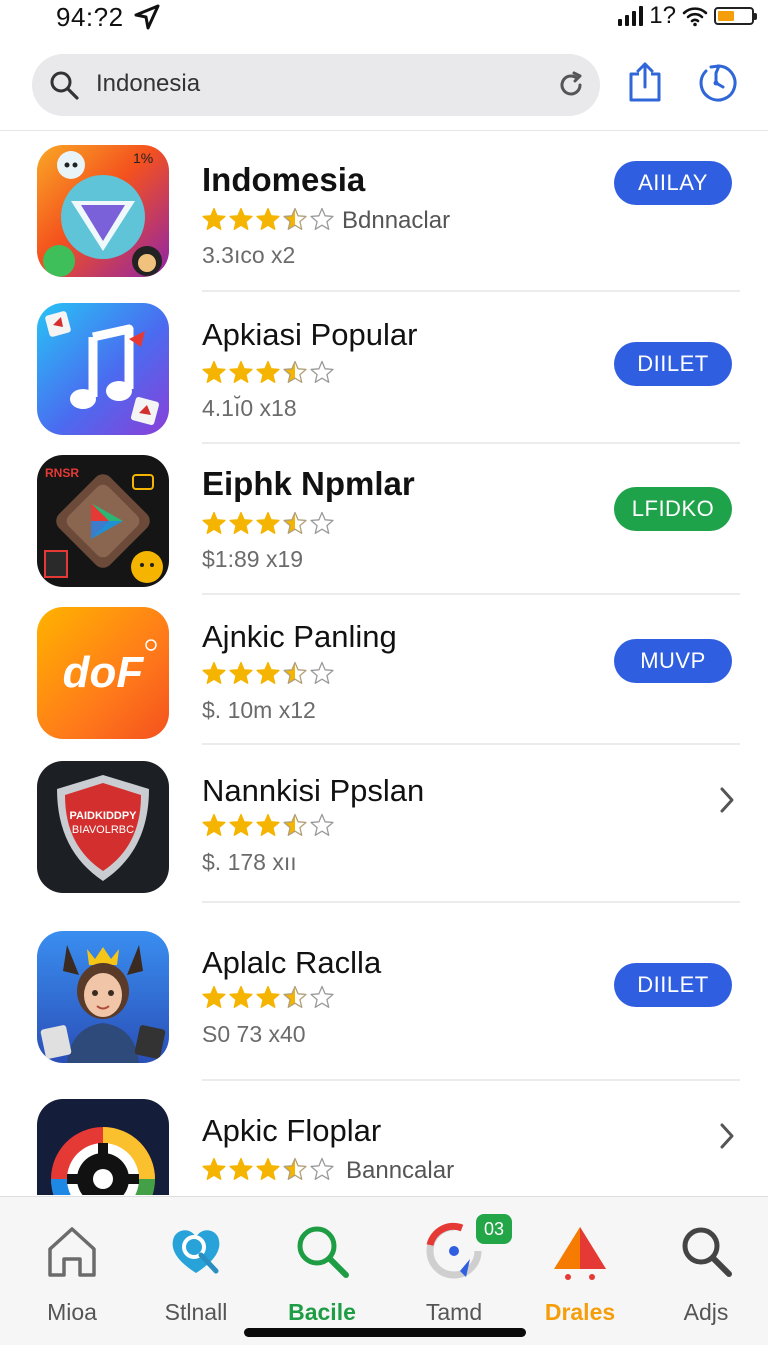 Image resolution: width=768 pixels, height=1345 pixels. I want to click on timer-icon, so click(717, 83).